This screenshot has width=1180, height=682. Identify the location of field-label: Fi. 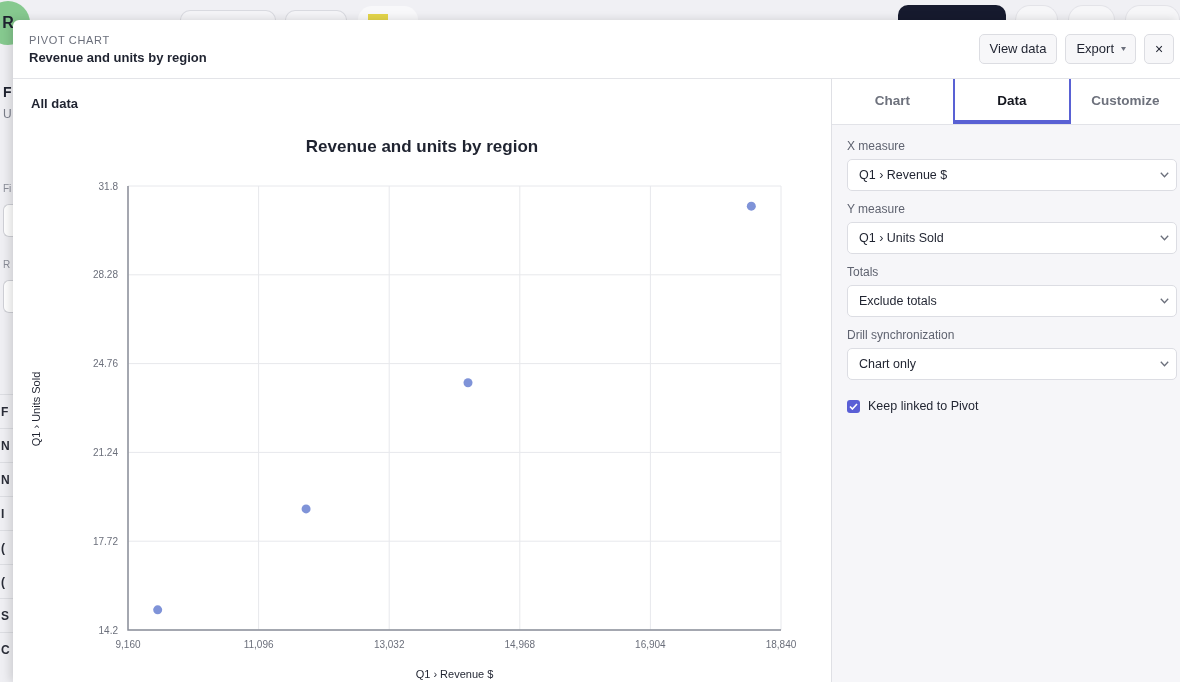
(7, 189).